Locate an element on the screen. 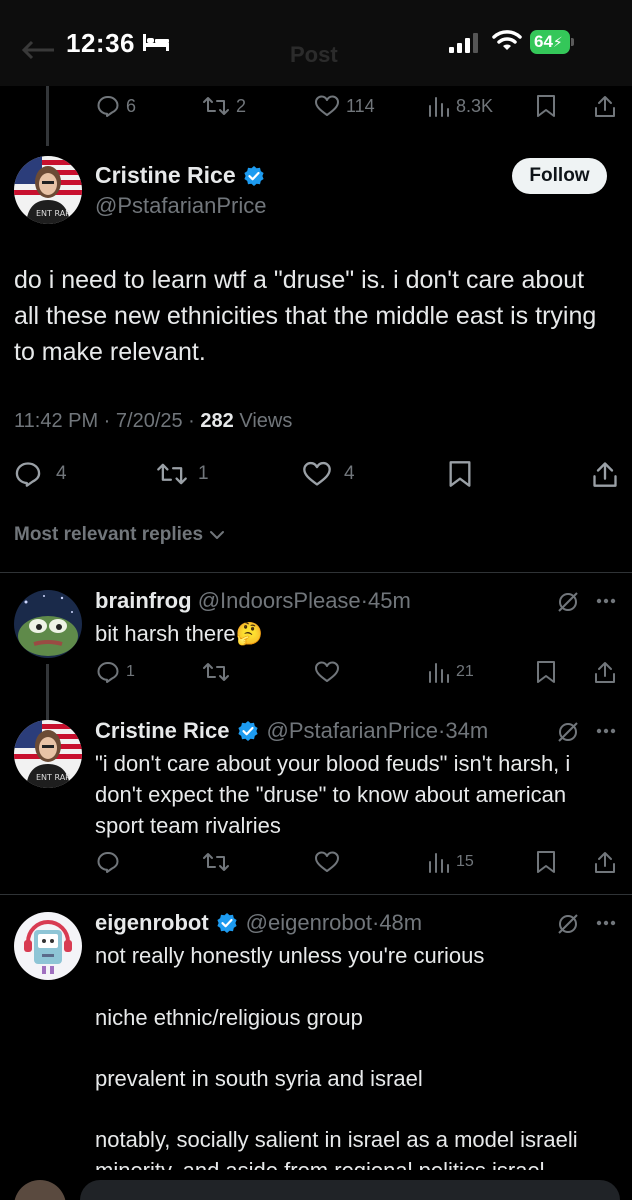 The image size is (632, 1200). repost-count: 2 is located at coordinates (241, 105).